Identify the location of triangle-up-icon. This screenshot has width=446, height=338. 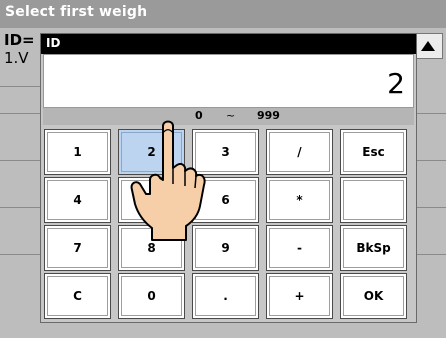
(428, 46).